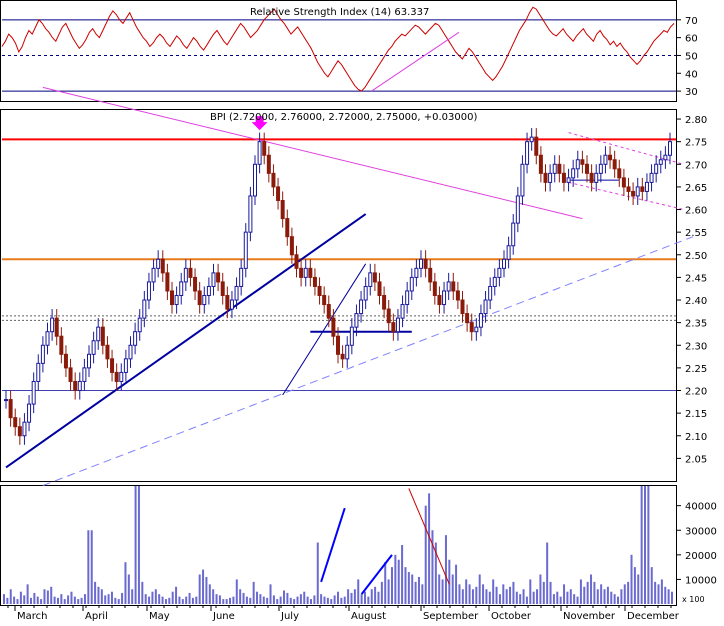 This screenshot has width=724, height=626. What do you see at coordinates (511, 616) in the screenshot?
I see `month-label: October` at bounding box center [511, 616].